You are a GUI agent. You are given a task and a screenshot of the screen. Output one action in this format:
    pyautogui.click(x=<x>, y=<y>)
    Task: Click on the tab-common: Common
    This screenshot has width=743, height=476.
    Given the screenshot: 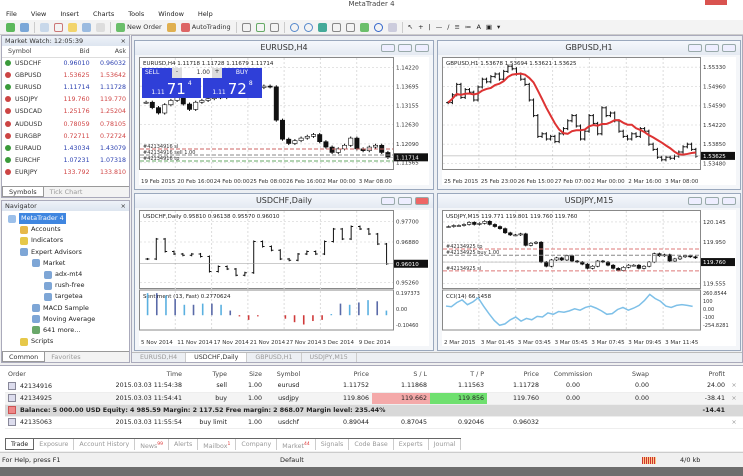 What is the action you would take?
    pyautogui.click(x=24, y=357)
    